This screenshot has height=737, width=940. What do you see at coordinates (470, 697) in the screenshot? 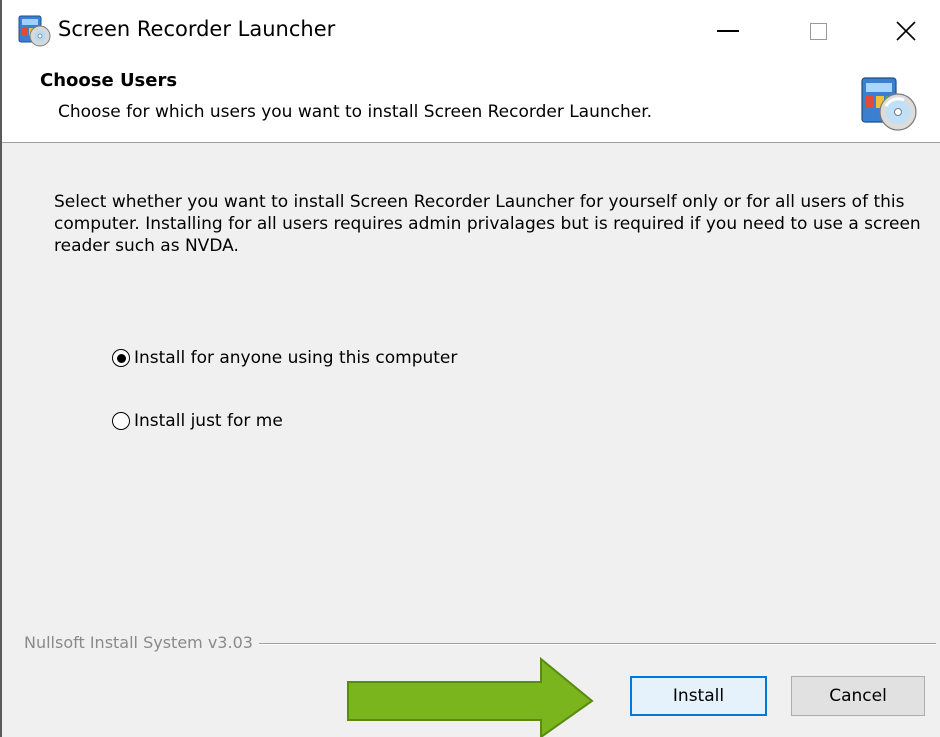
I see `green-arrow-annotation` at bounding box center [470, 697].